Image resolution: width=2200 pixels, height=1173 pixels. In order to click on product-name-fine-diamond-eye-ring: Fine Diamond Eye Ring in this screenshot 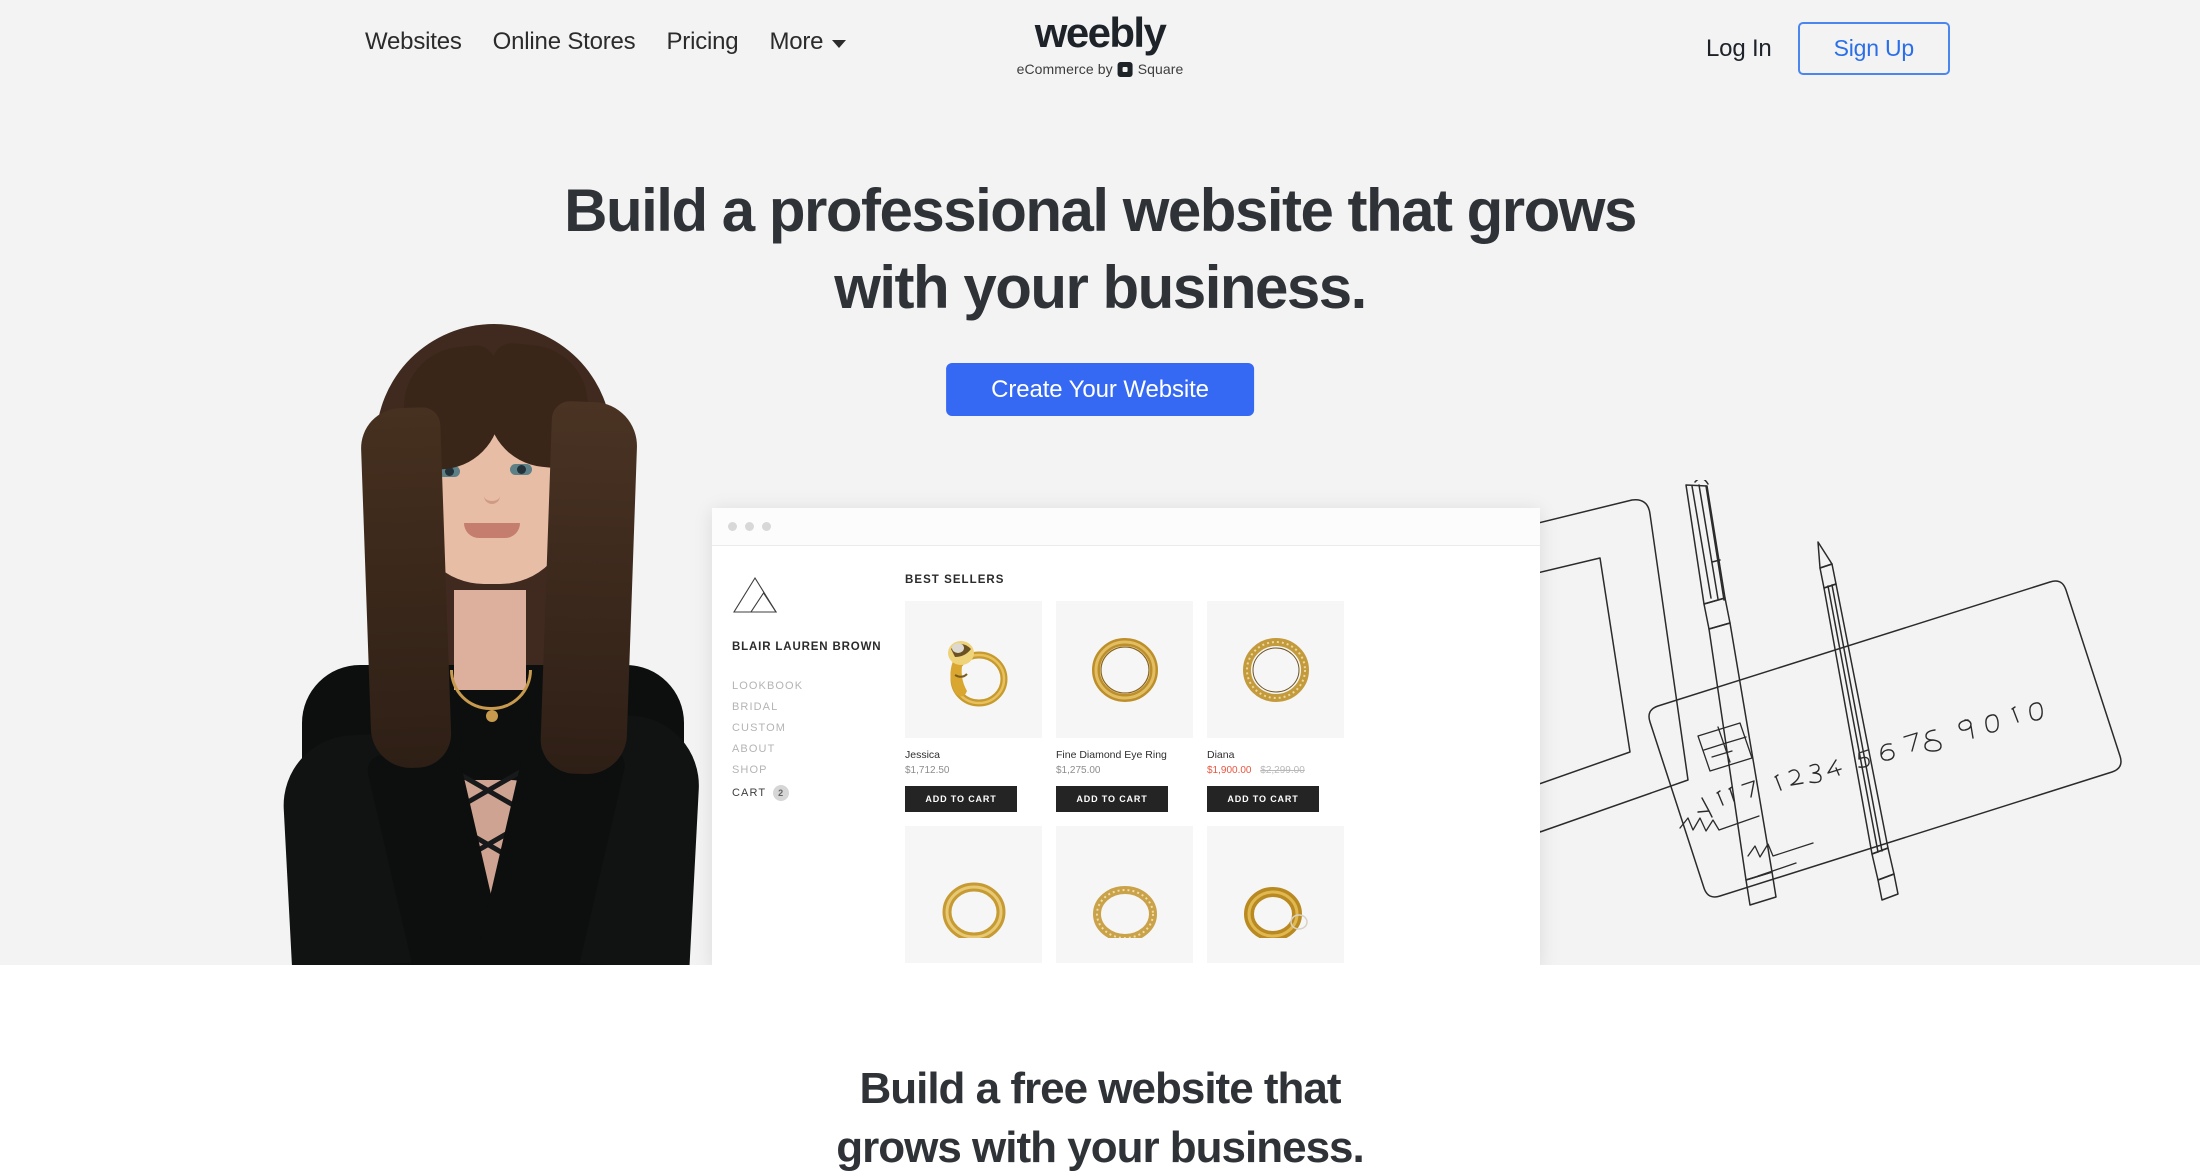, I will do `click(1111, 755)`.